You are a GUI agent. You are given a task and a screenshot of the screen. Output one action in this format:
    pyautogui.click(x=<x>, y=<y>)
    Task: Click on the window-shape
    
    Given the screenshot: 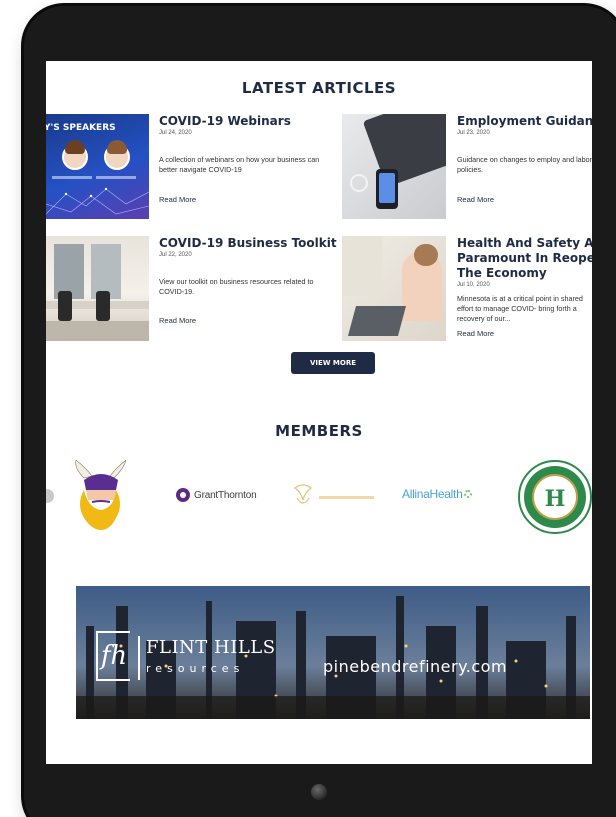 What is the action you would take?
    pyautogui.click(x=362, y=266)
    